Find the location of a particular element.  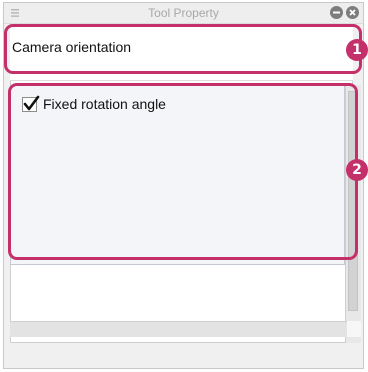

callout-1: 1 is located at coordinates (357, 50).